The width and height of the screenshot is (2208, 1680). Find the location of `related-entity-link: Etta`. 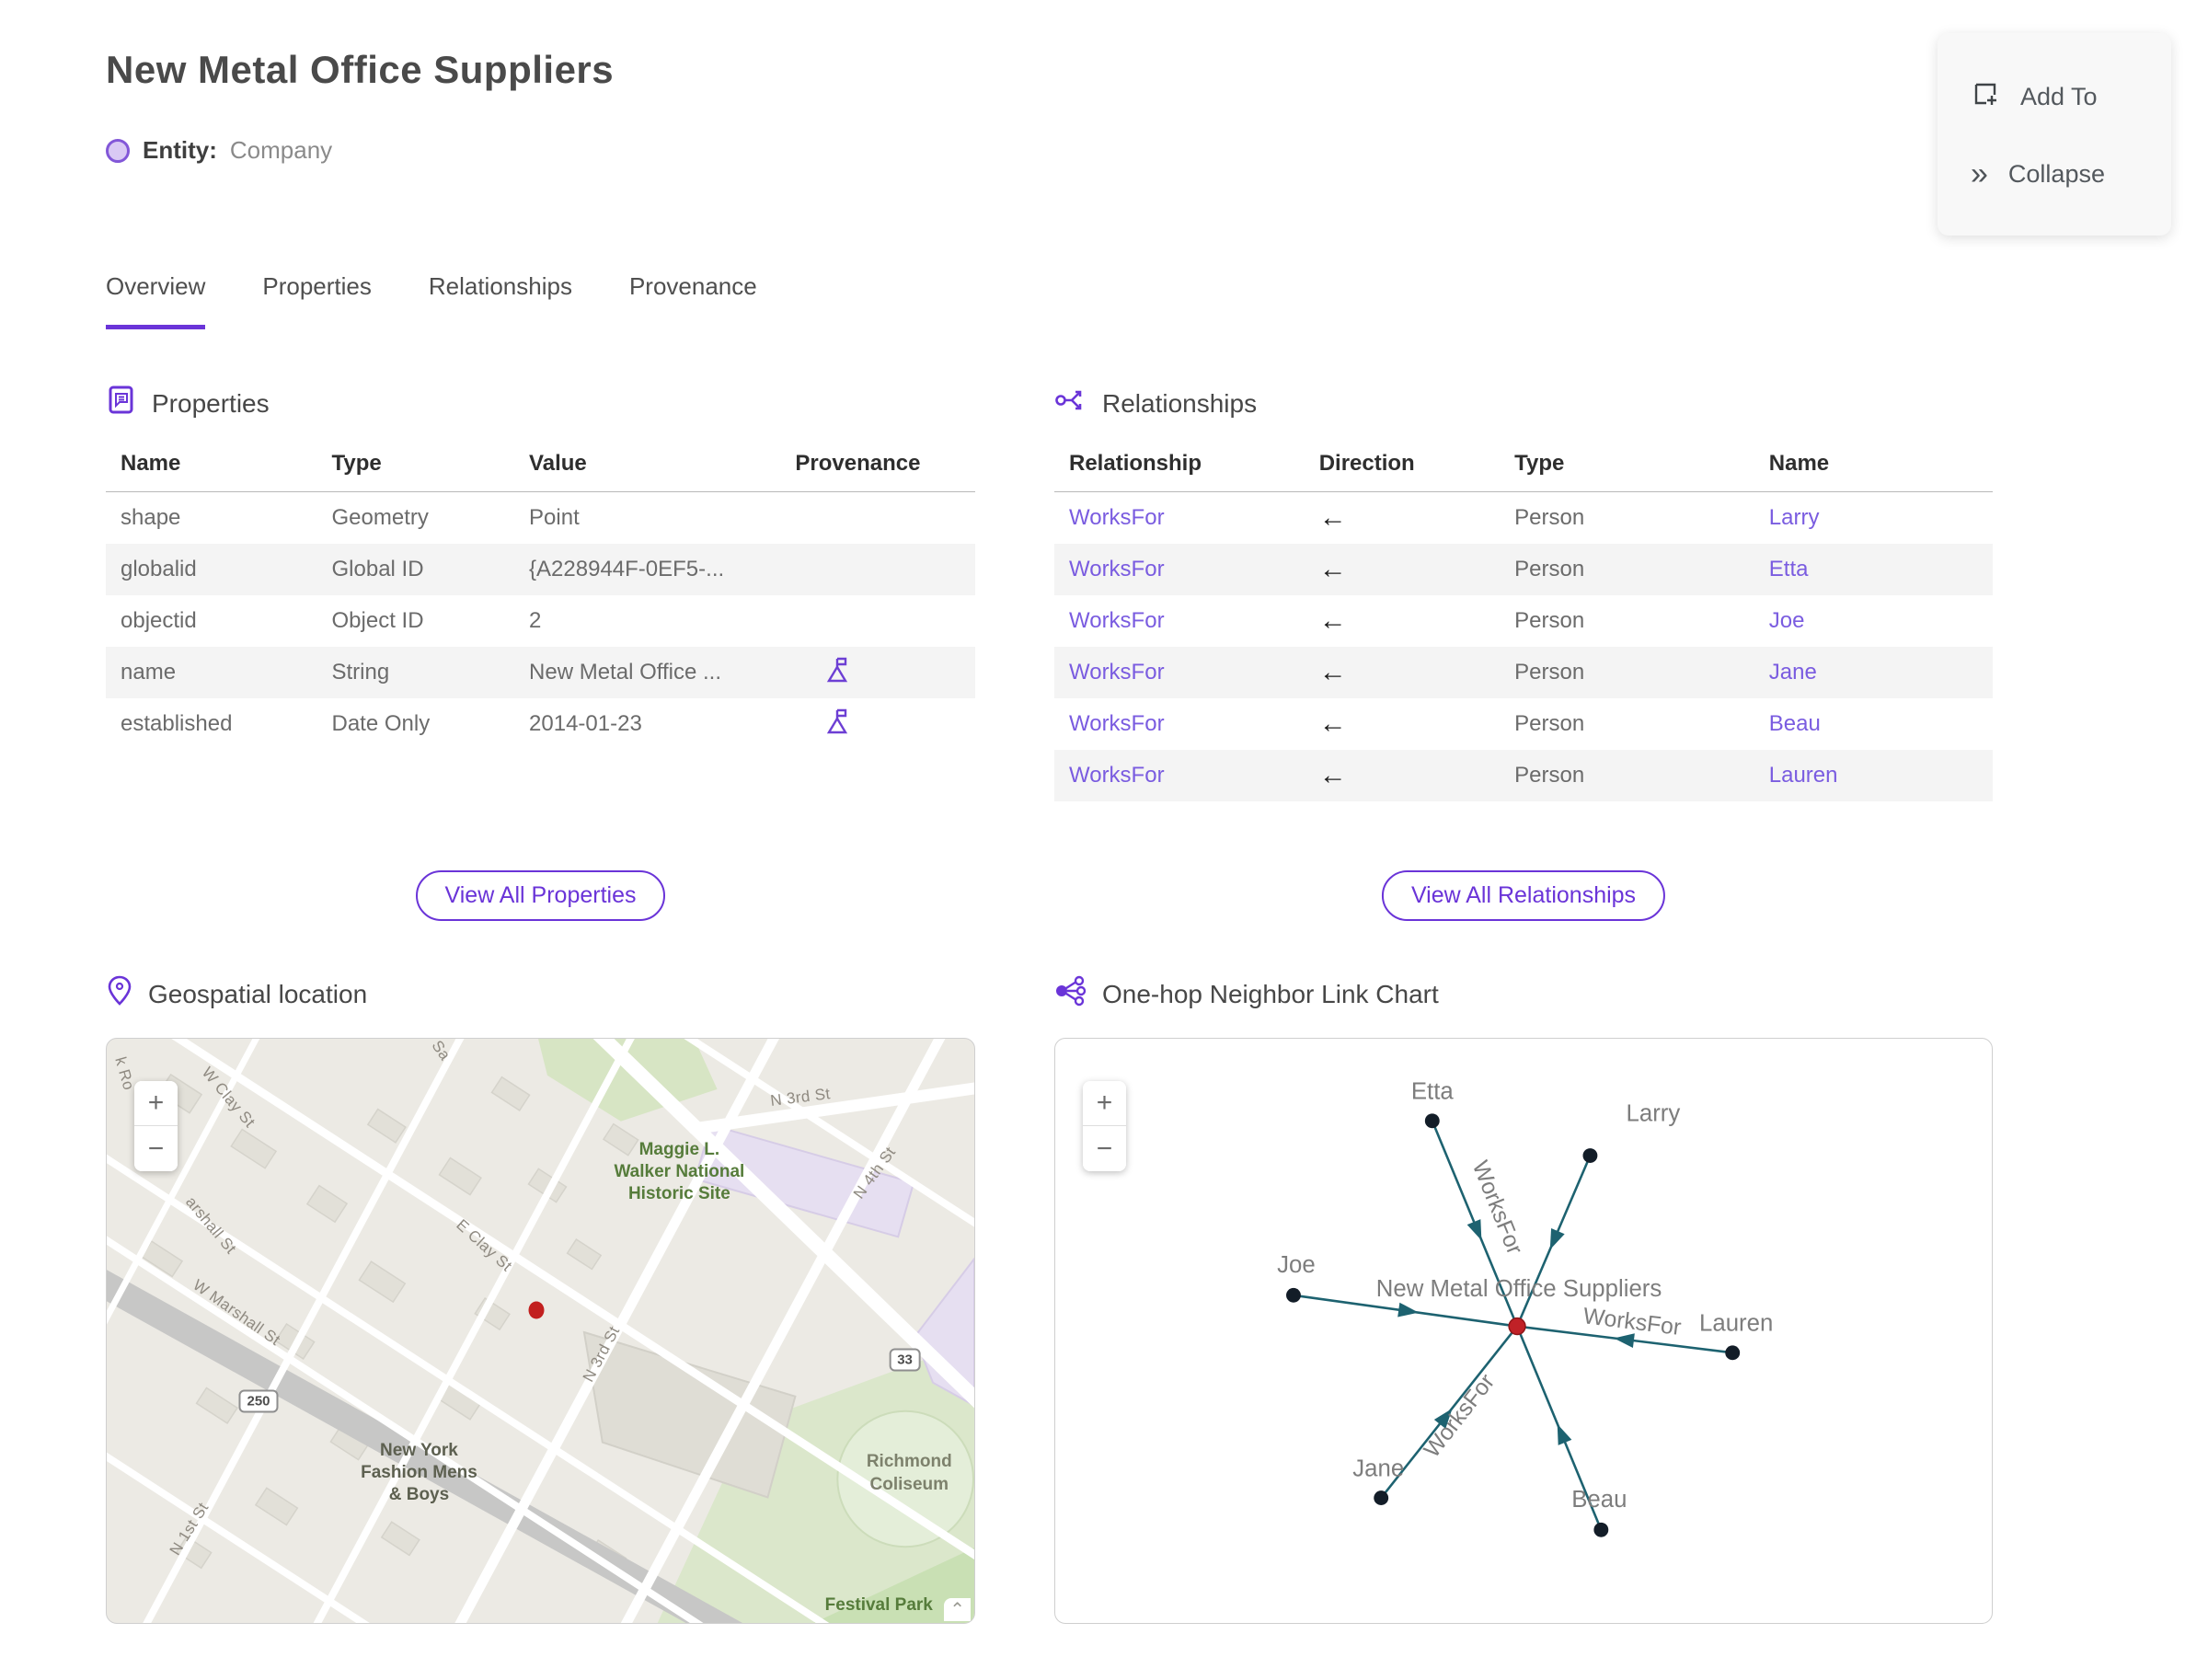

related-entity-link: Etta is located at coordinates (1873, 569).